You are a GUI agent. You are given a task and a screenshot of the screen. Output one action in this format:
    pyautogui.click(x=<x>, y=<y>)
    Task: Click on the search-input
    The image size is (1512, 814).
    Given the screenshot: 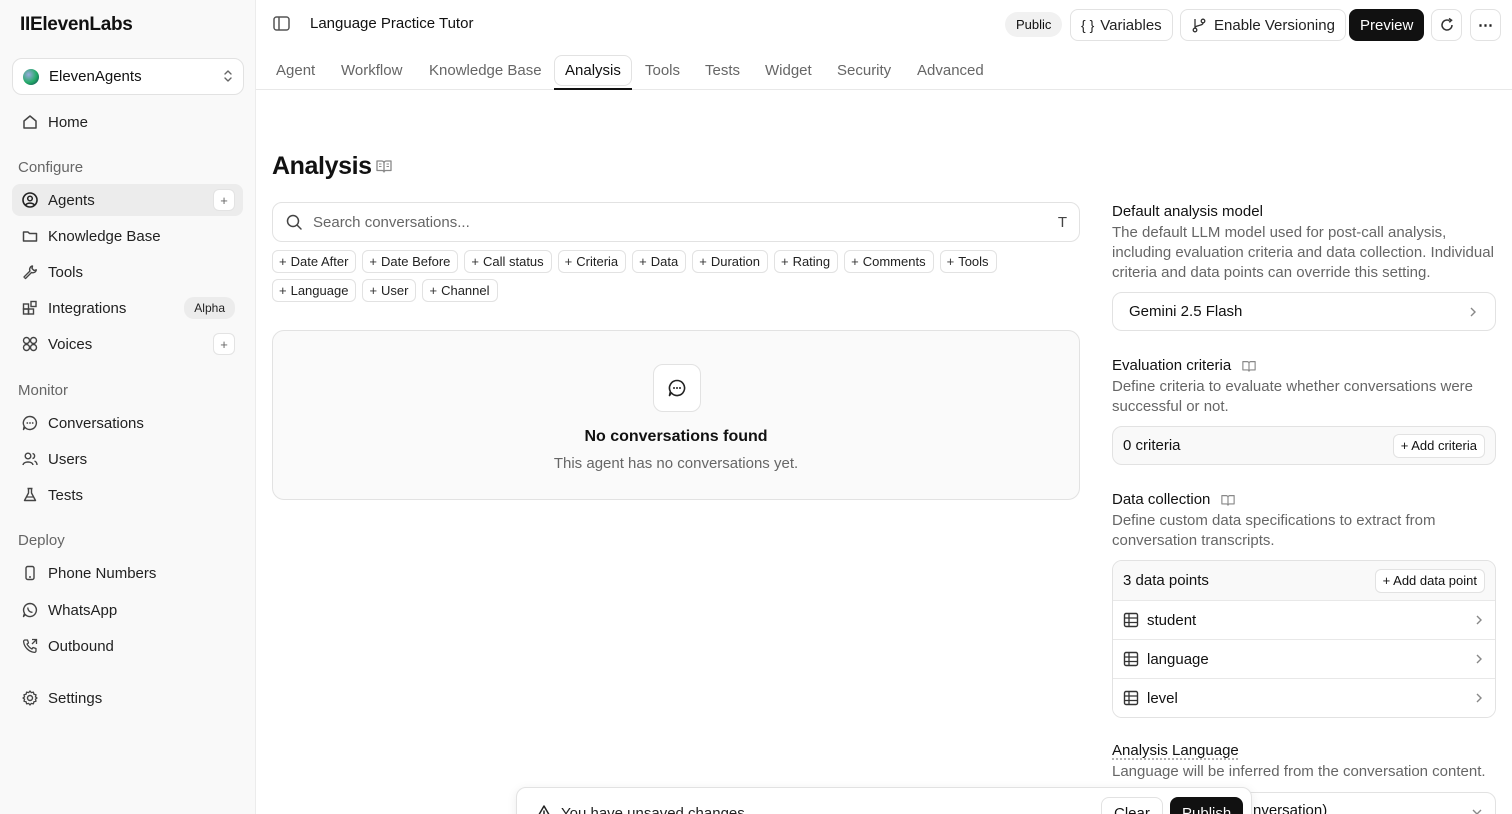 What is the action you would take?
    pyautogui.click(x=685, y=222)
    